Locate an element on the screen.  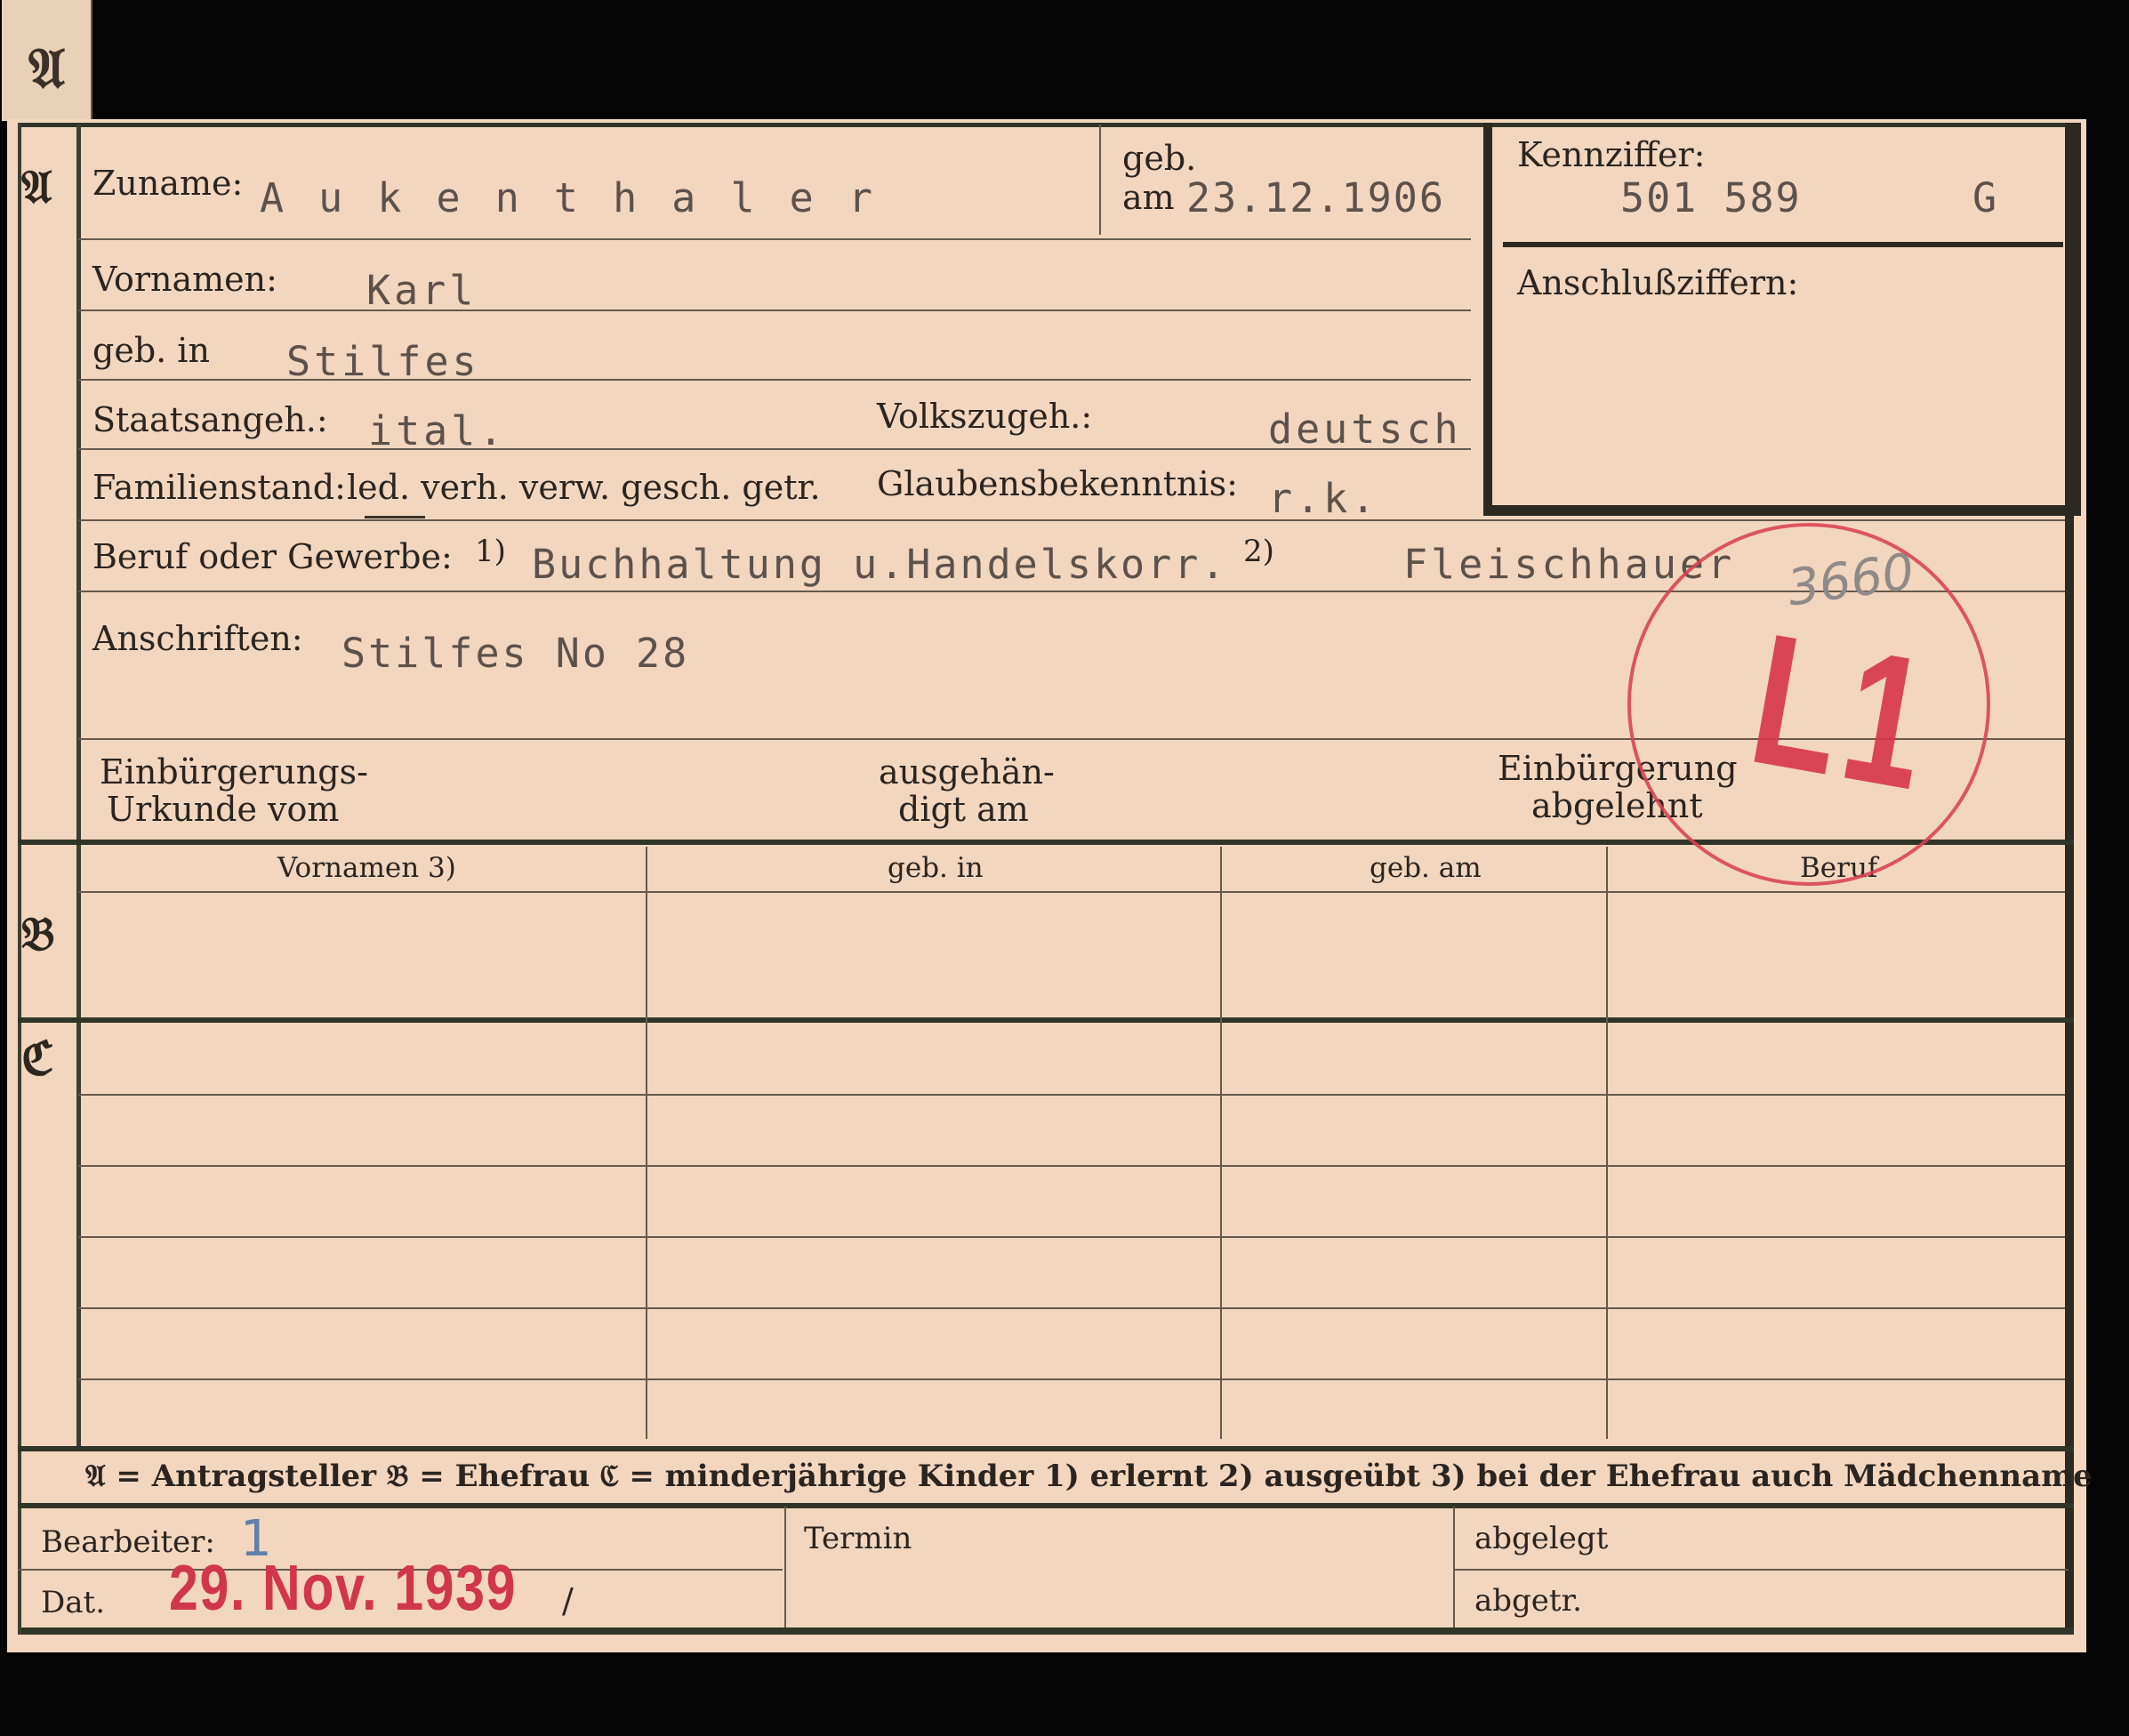
termin-label: Termin is located at coordinates (858, 1538).